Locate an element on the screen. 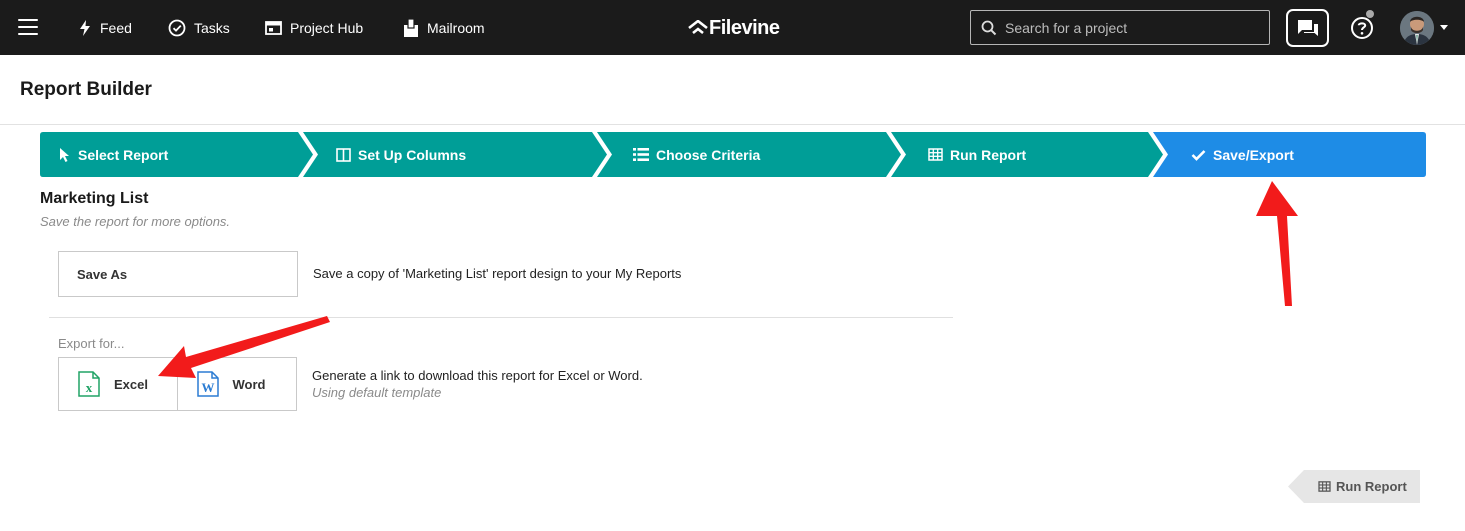  logo-text: Filevine is located at coordinates (744, 28).